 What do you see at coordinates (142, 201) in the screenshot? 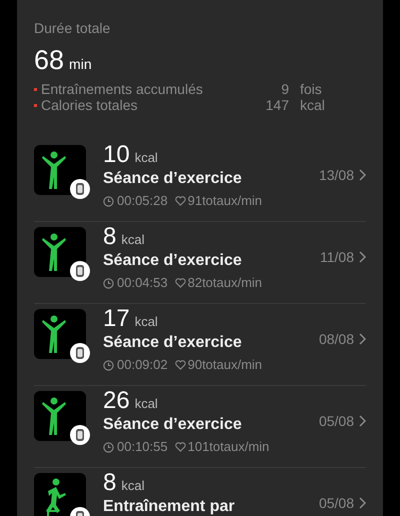
I see `duration-text: 00:05:28` at bounding box center [142, 201].